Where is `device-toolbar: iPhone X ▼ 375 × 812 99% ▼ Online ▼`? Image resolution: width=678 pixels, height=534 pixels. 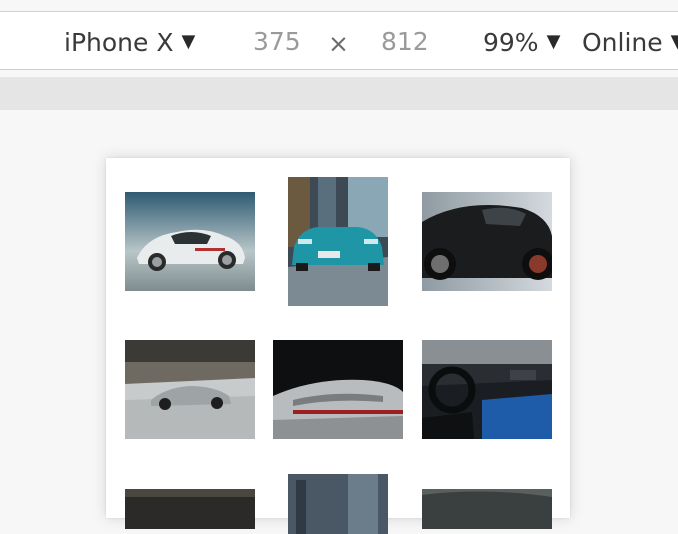 device-toolbar: iPhone X ▼ 375 × 812 99% ▼ Online ▼ is located at coordinates (339, 40).